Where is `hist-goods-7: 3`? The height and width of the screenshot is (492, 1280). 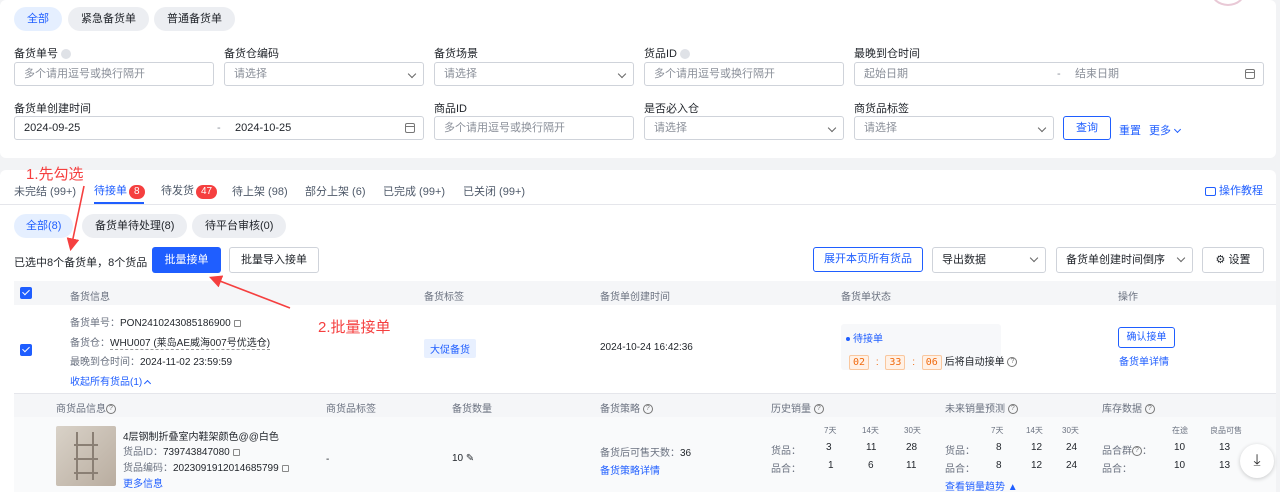 hist-goods-7: 3 is located at coordinates (829, 447).